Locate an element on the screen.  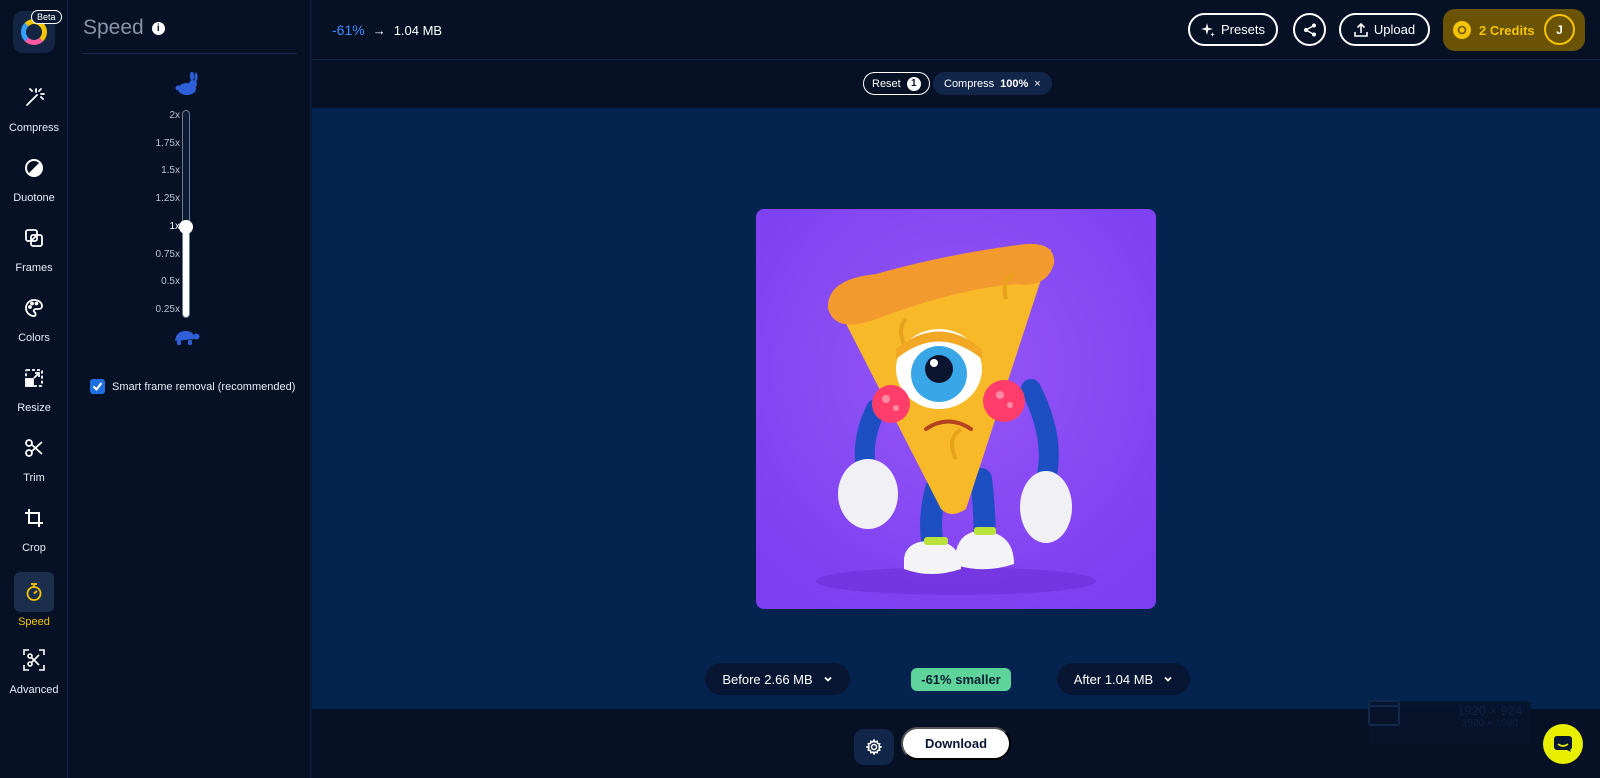
tool-trim: Trim is located at coordinates (34, 459).